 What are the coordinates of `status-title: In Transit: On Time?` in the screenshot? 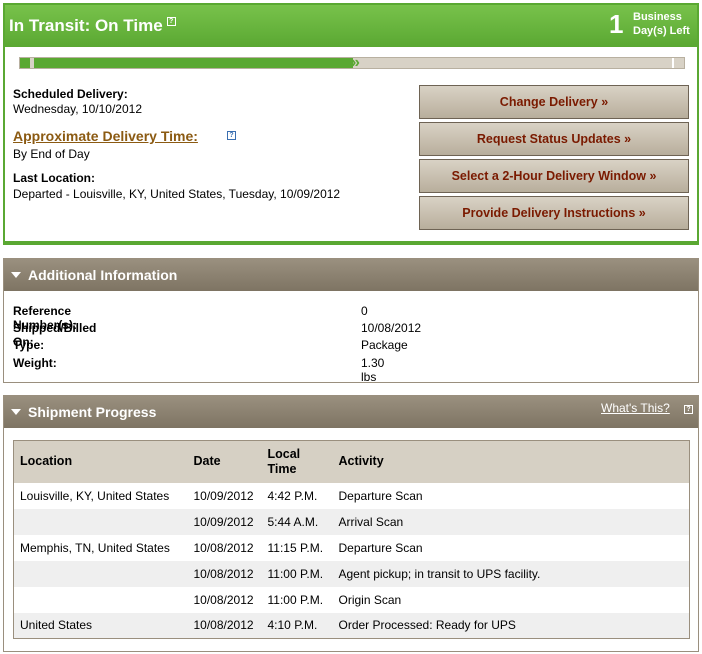 It's located at (92, 26).